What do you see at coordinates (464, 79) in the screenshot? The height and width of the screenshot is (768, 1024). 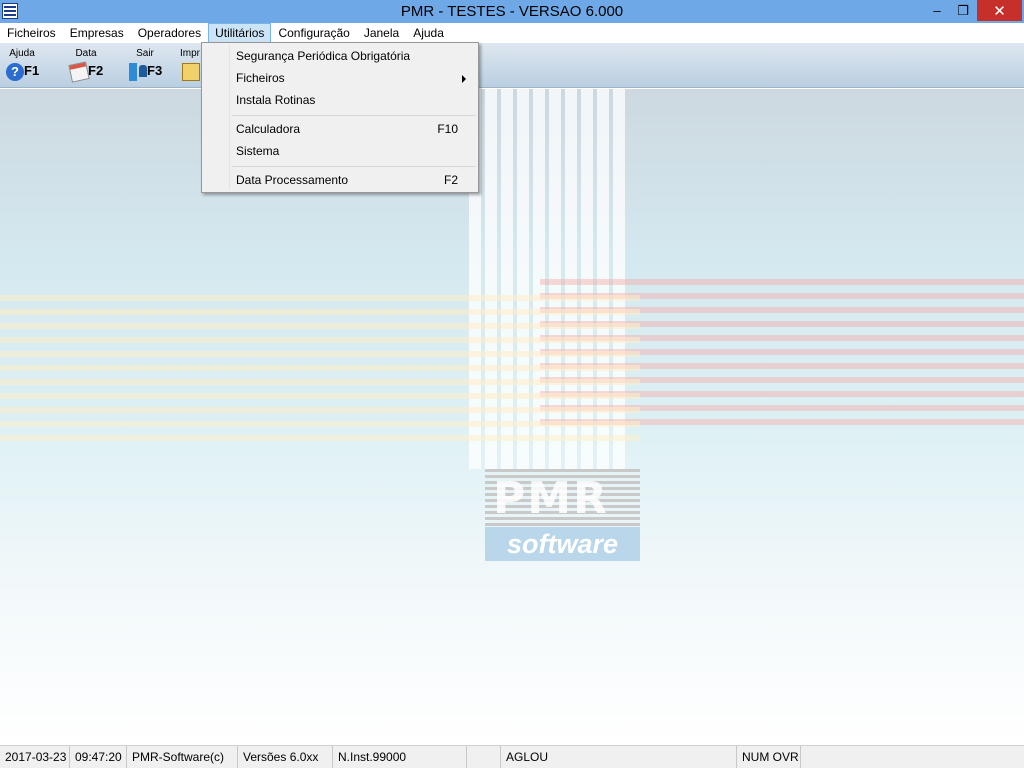 I see `submenu-arrow-icon` at bounding box center [464, 79].